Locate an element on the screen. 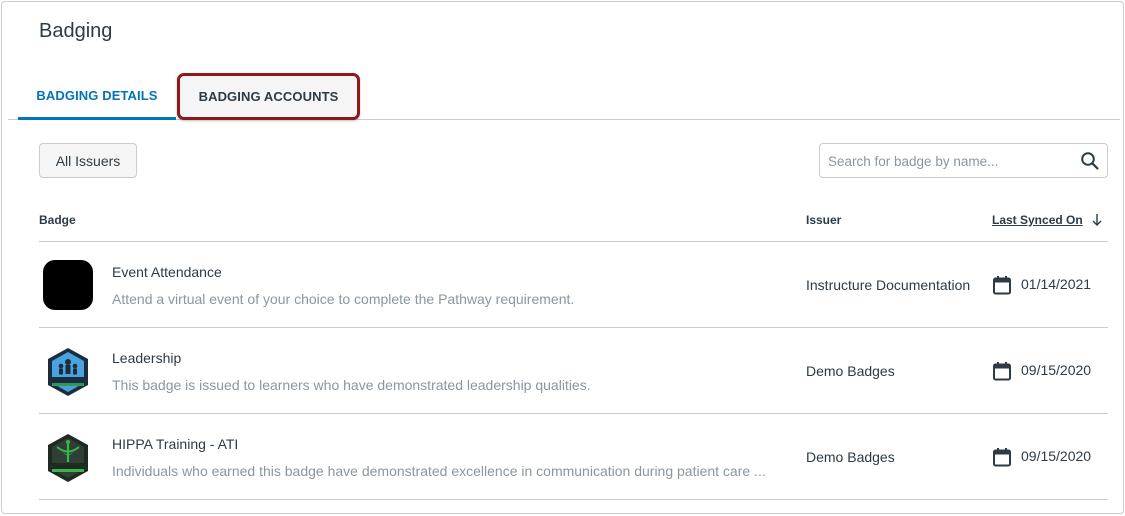 The width and height of the screenshot is (1125, 516). badge-name: Leadership is located at coordinates (147, 358).